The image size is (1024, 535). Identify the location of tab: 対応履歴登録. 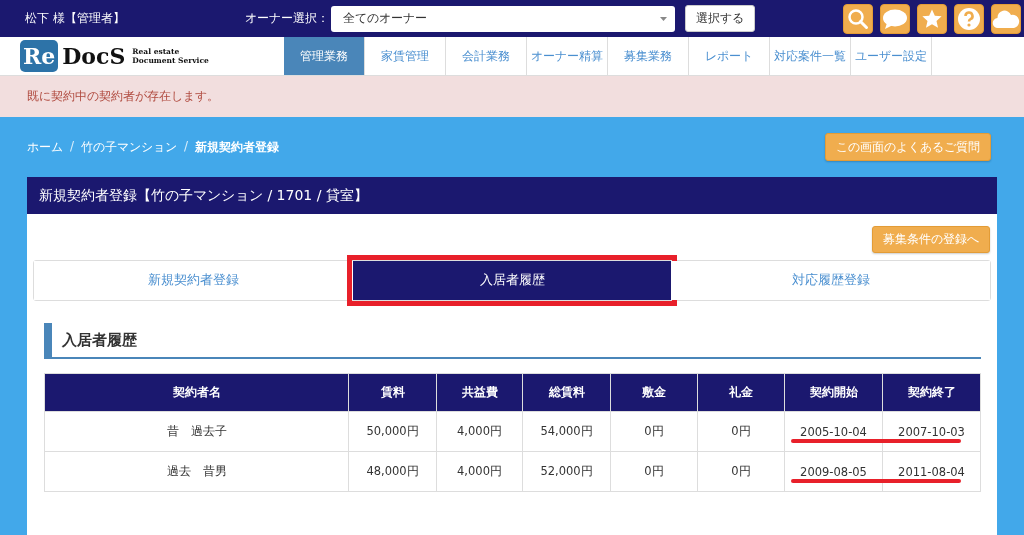
(830, 280).